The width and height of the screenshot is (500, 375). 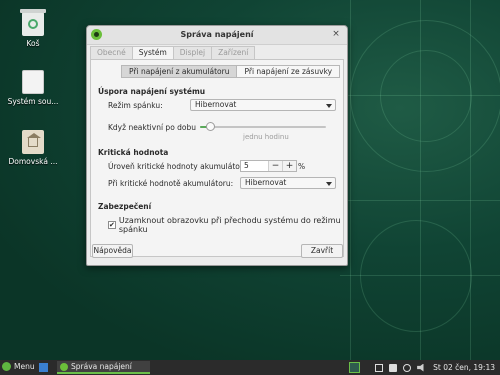 I want to click on menu-label: Menu, so click(x=24, y=366).